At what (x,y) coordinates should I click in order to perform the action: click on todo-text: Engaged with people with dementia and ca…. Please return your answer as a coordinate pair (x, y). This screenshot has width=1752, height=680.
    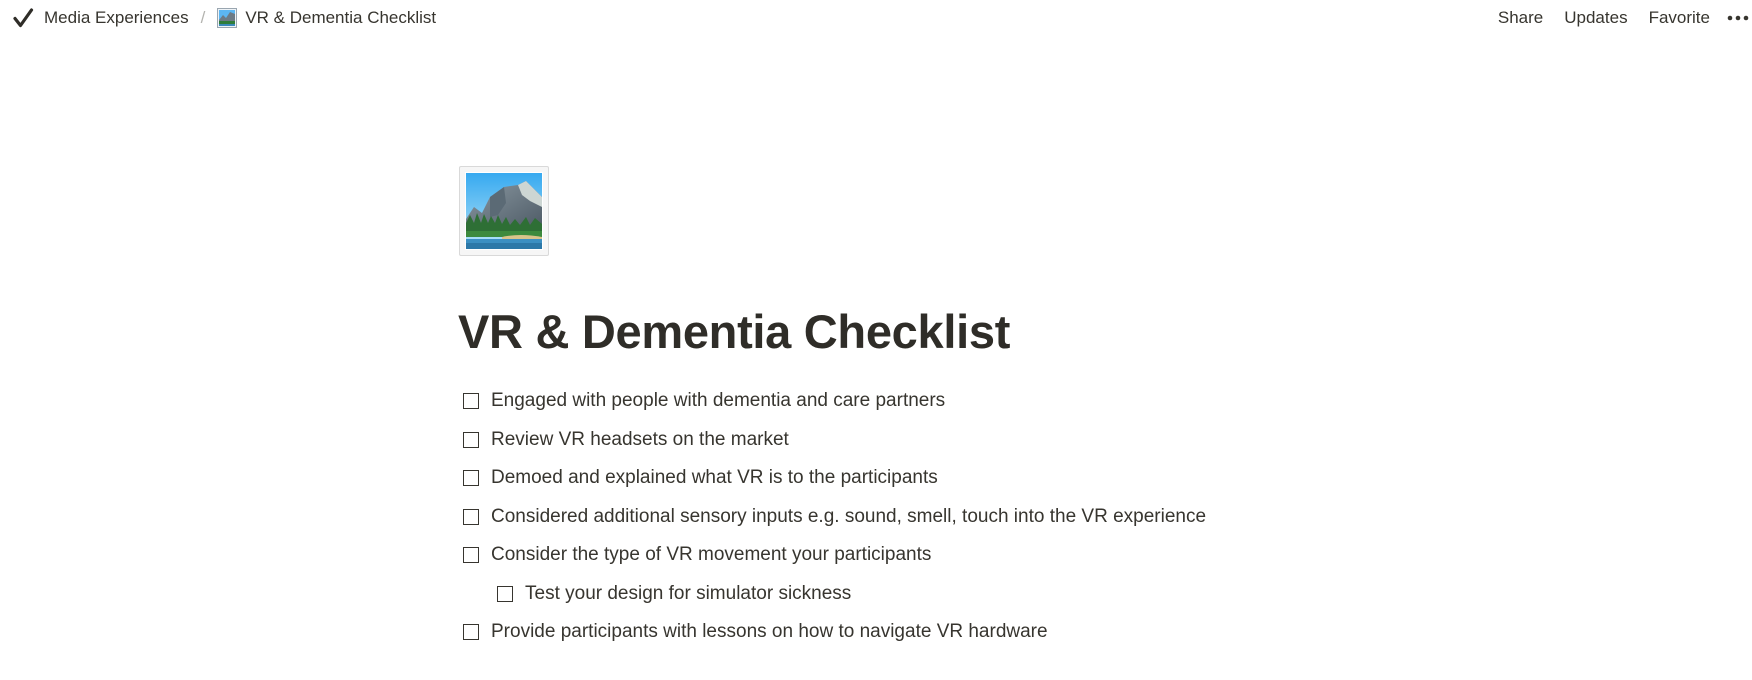
    Looking at the image, I should click on (718, 401).